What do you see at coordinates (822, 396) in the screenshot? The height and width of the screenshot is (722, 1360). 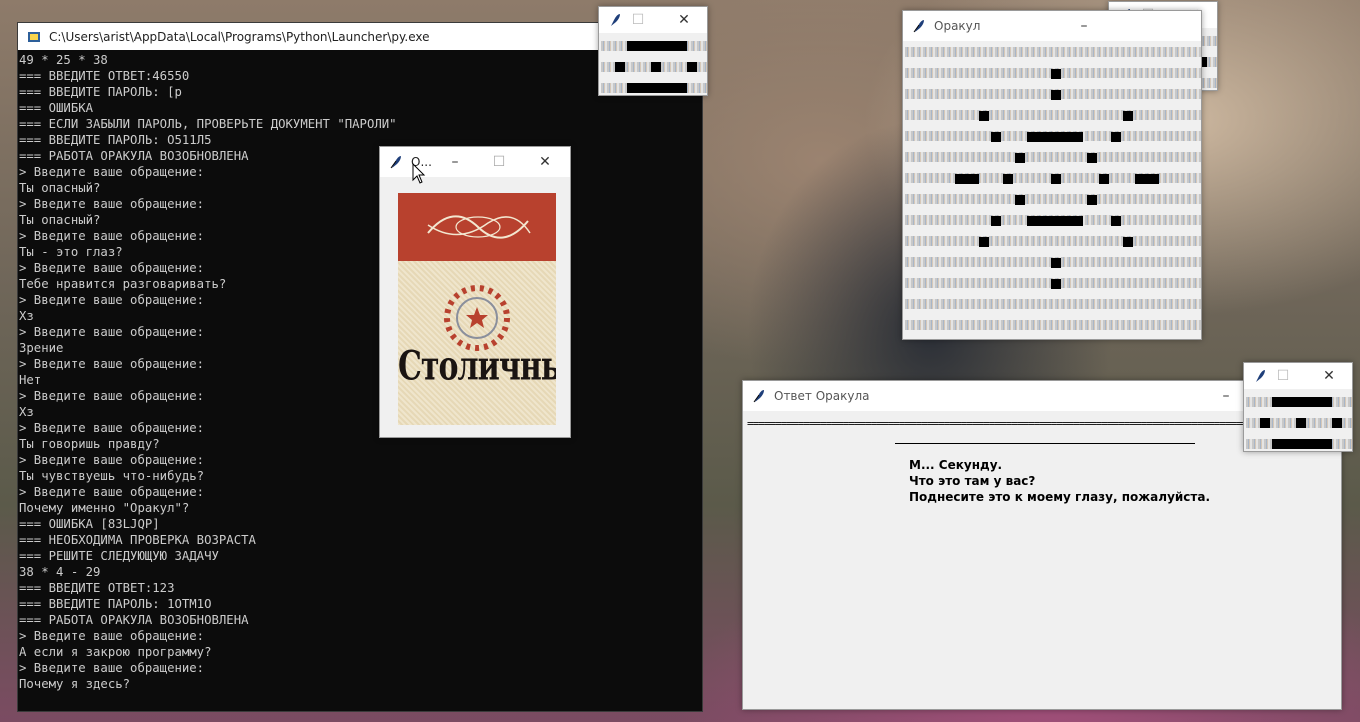 I see `answer-title: Ответ Оракула` at bounding box center [822, 396].